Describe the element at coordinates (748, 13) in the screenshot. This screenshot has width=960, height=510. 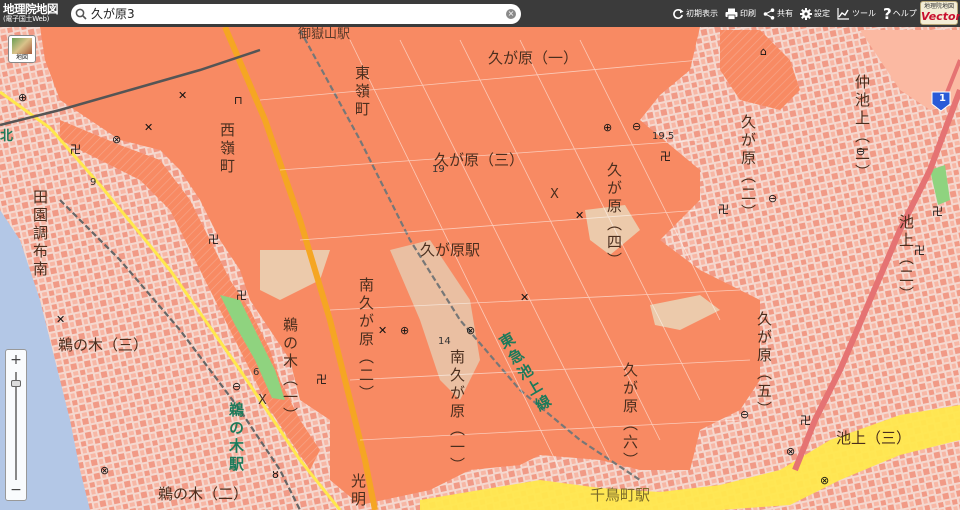
I see `print-label: 印刷` at that location.